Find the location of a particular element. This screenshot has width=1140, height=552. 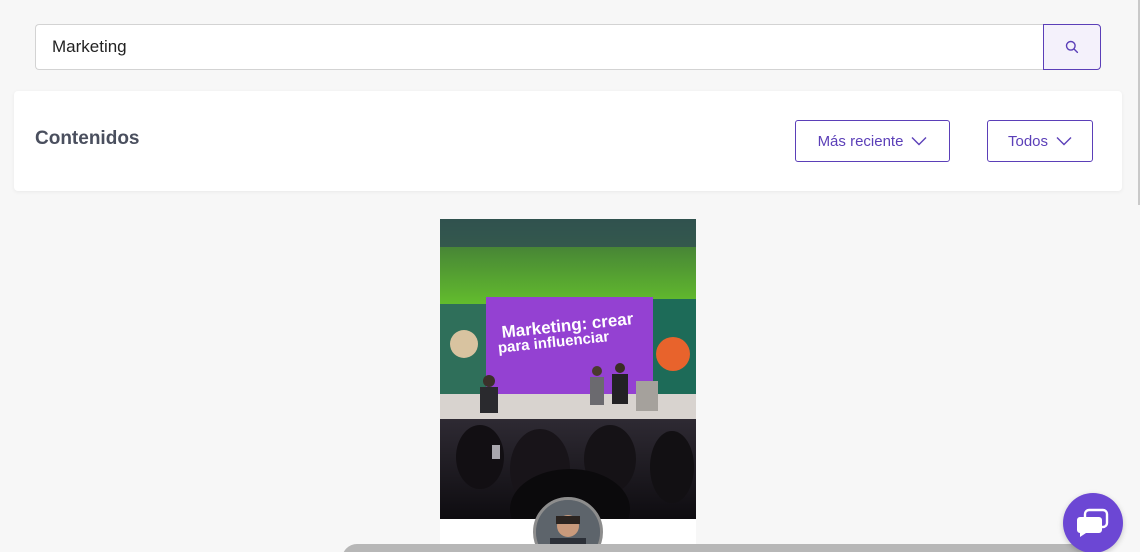

bottom-overlay-bar is located at coordinates (717, 548).